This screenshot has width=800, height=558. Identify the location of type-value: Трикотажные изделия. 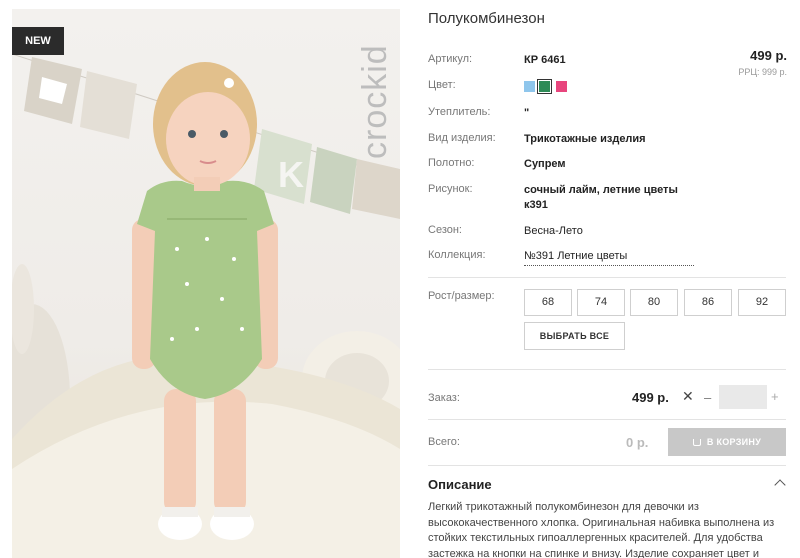
(585, 139).